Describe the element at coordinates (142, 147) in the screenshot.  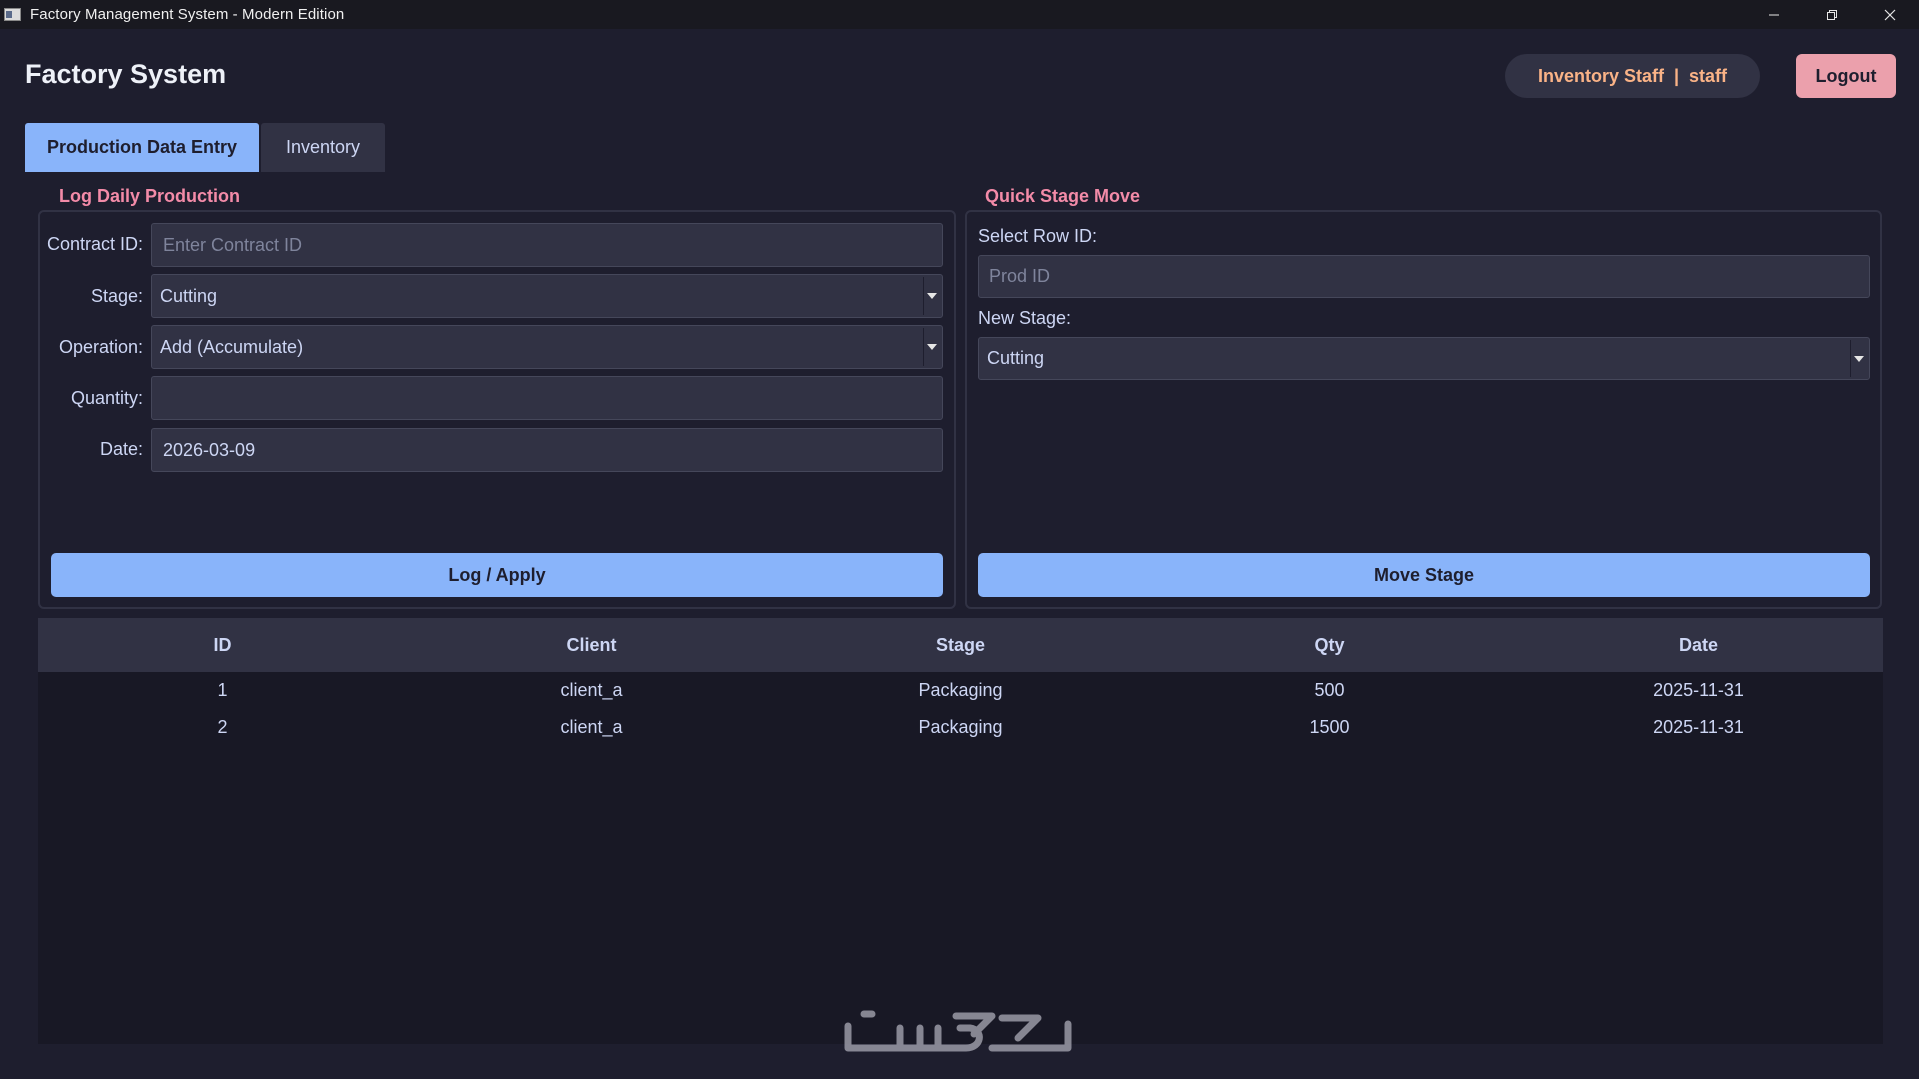
I see `tab-production-data-entry: Production Data Entry` at that location.